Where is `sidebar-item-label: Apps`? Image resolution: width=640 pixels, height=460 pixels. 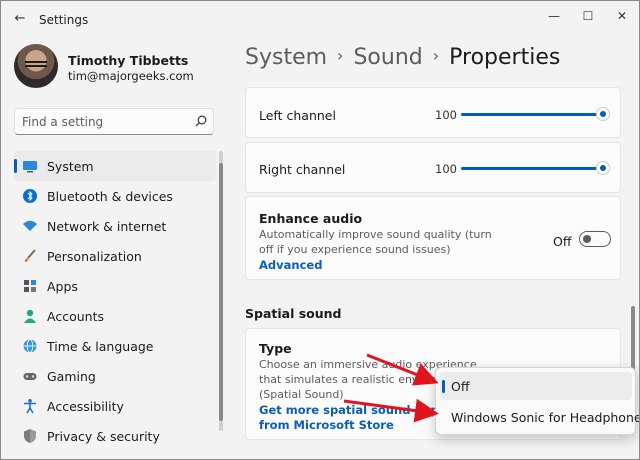 sidebar-item-label: Apps is located at coordinates (62, 286).